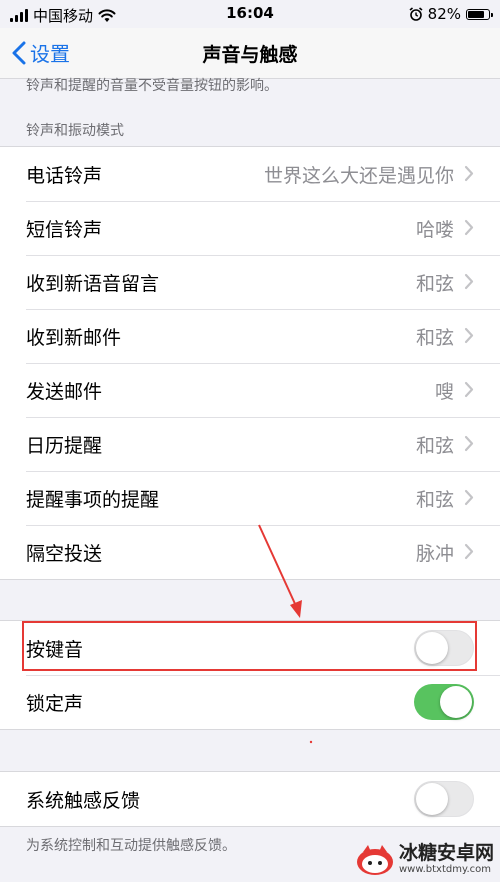 Image resolution: width=500 pixels, height=882 pixels. I want to click on alarm-icon, so click(416, 14).